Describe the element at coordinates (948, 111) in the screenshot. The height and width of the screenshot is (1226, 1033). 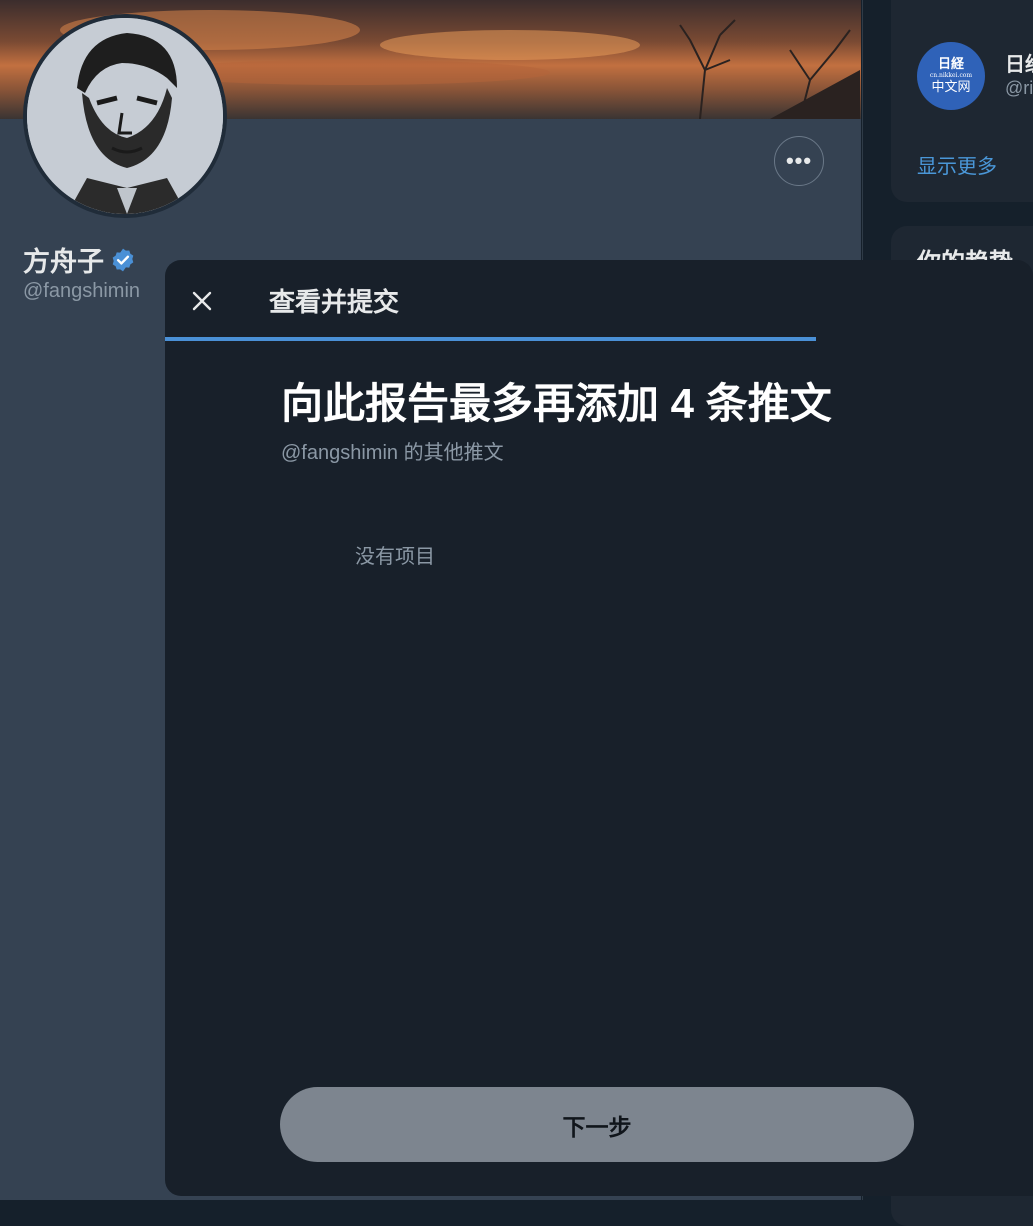
I see `who-to-follow-content: 日経 cn.nikkei.com 中文网 日经 @ri 显示更多` at that location.